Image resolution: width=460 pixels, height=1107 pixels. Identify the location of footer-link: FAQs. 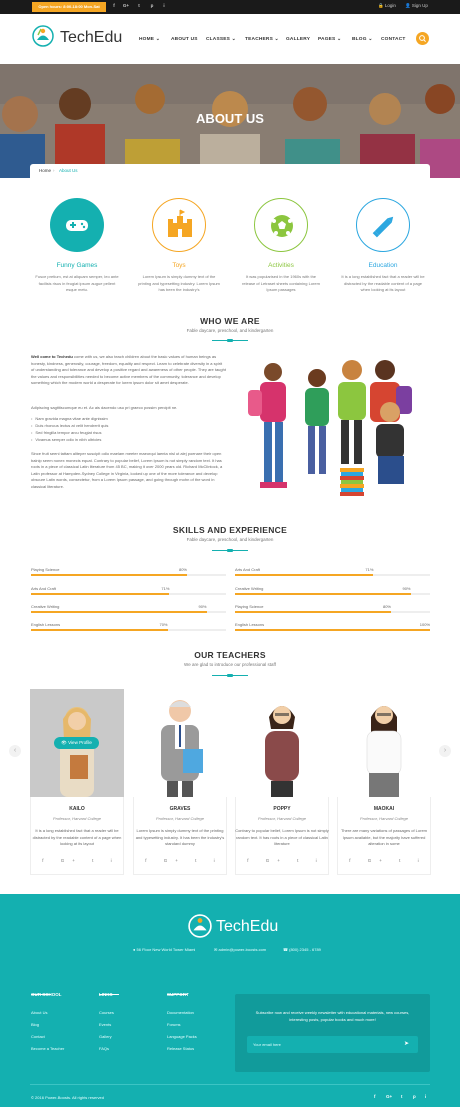
(104, 1048).